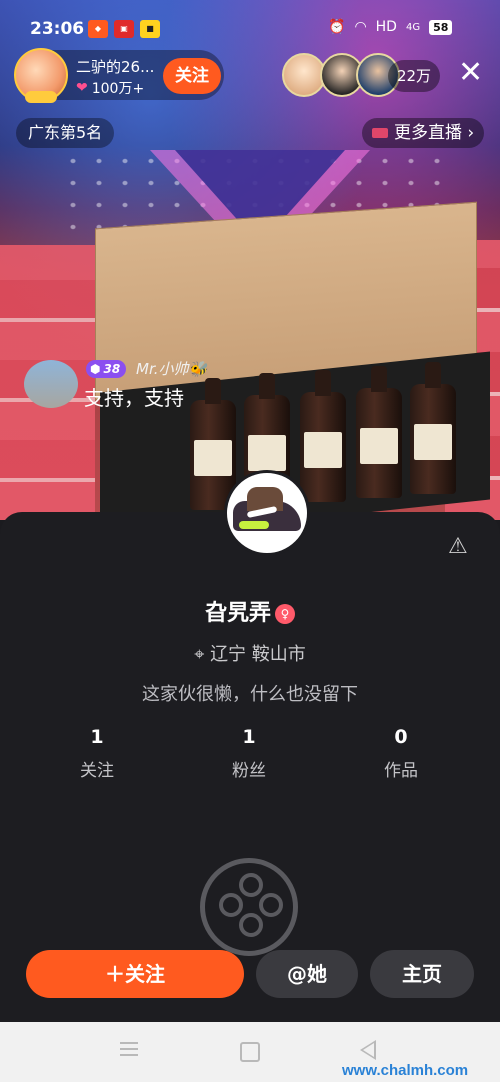  I want to click on status-bar: 23:06 ◆ ▣ ■ ⏰ ◠ HD 4G 58, so click(250, 30).